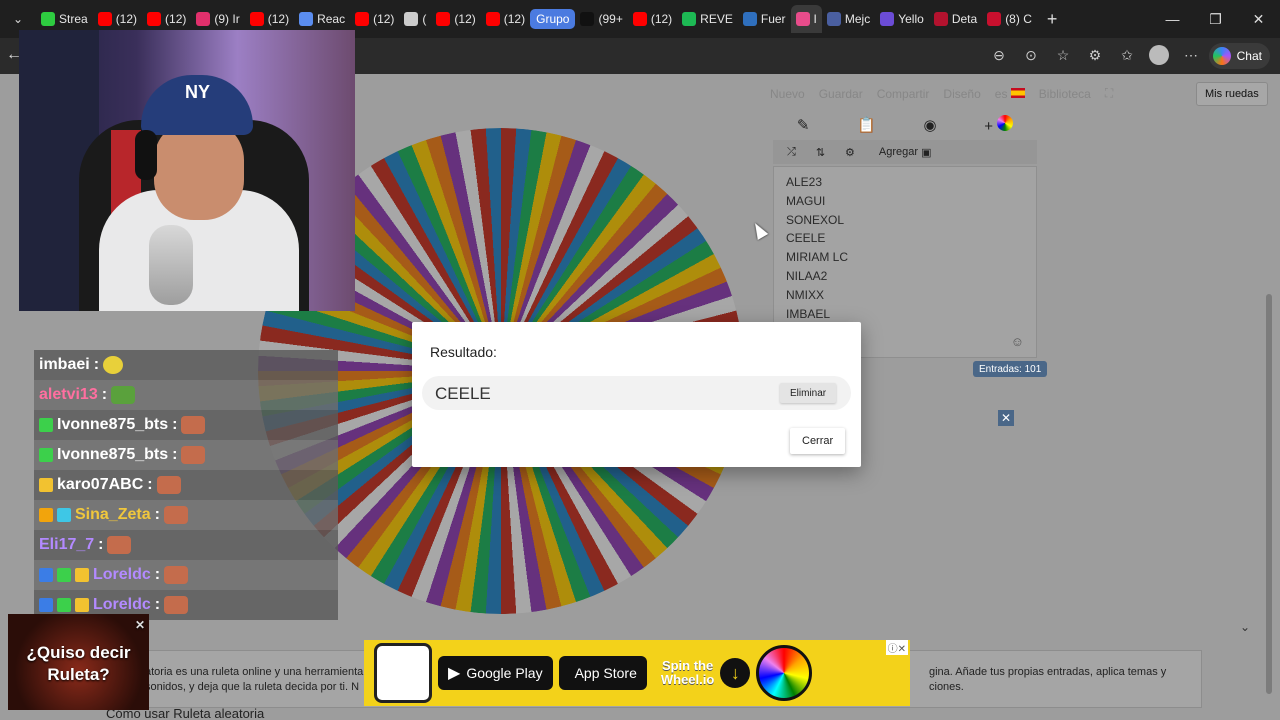 The height and width of the screenshot is (720, 1280). I want to click on agregar-image-button: Agregar ▣, so click(905, 152).